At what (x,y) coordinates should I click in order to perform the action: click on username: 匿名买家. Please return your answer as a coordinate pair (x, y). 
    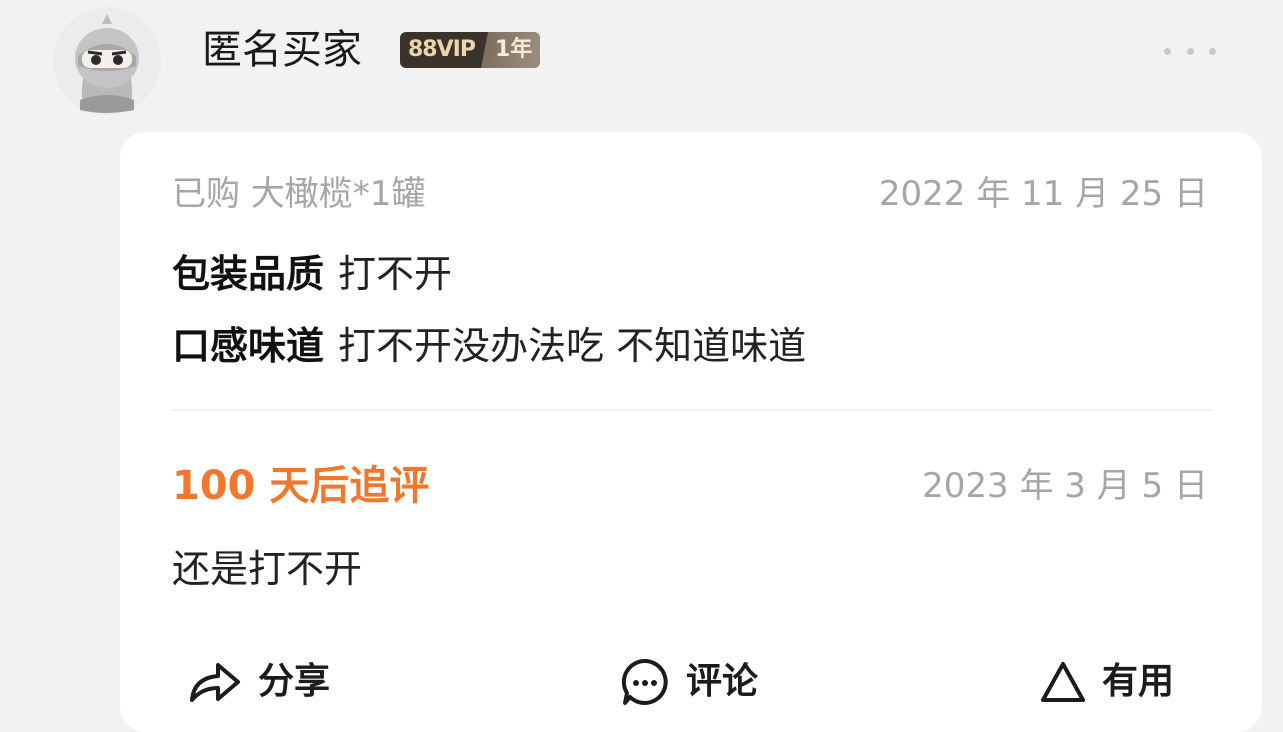
    Looking at the image, I should click on (282, 50).